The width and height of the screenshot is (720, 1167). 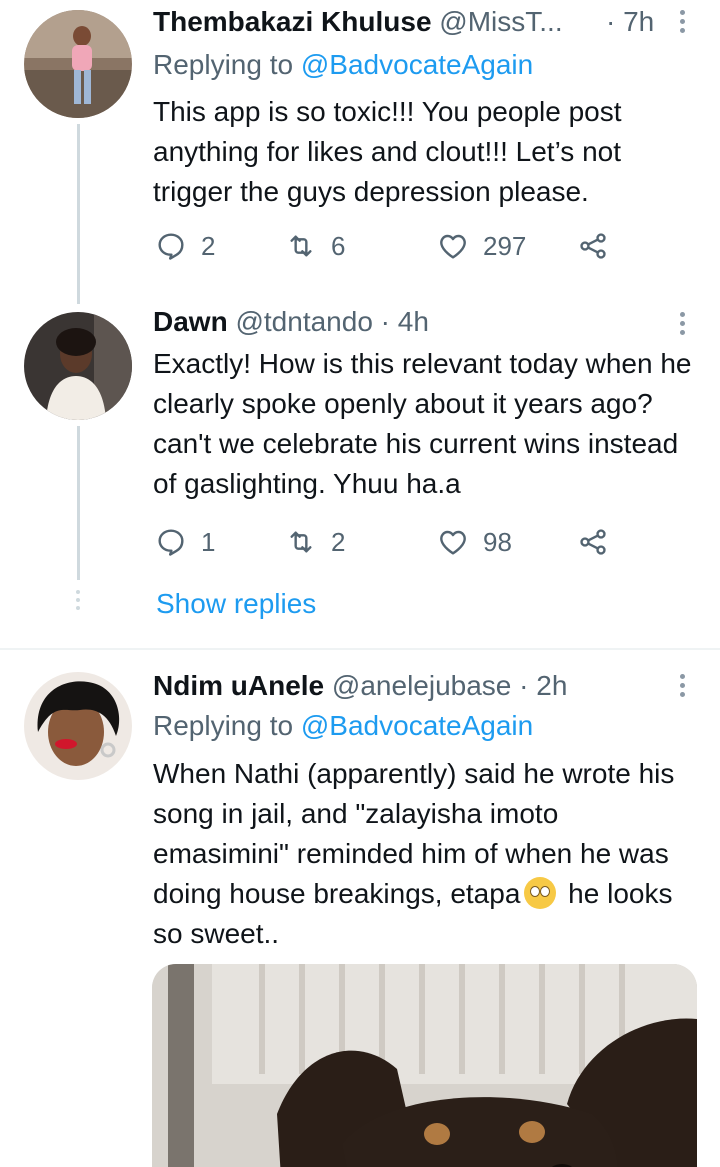 I want to click on time-ago: 2h, so click(x=551, y=685).